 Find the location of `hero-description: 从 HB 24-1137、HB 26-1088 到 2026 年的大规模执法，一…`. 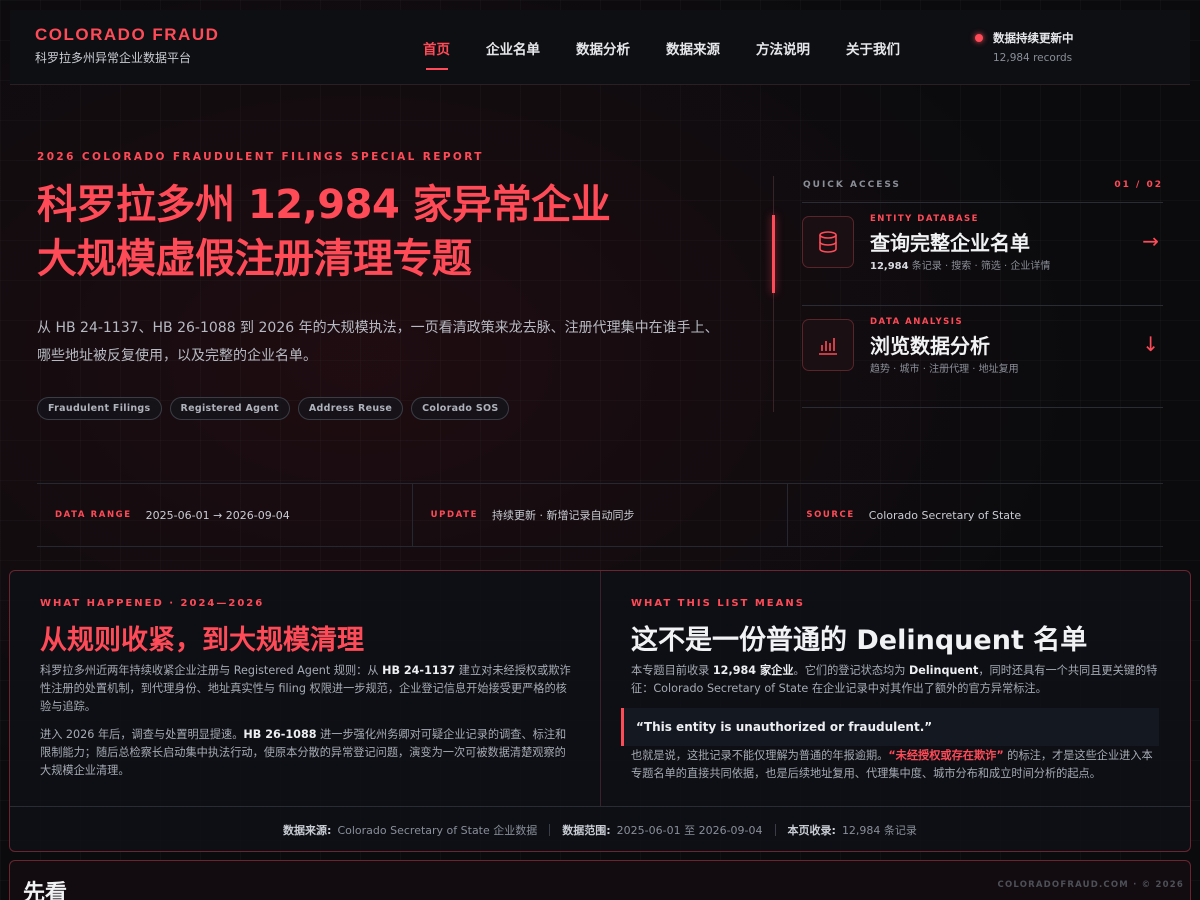

hero-description: 从 HB 24-1137、HB 26-1088 到 2026 年的大规模执法，一… is located at coordinates (378, 342).